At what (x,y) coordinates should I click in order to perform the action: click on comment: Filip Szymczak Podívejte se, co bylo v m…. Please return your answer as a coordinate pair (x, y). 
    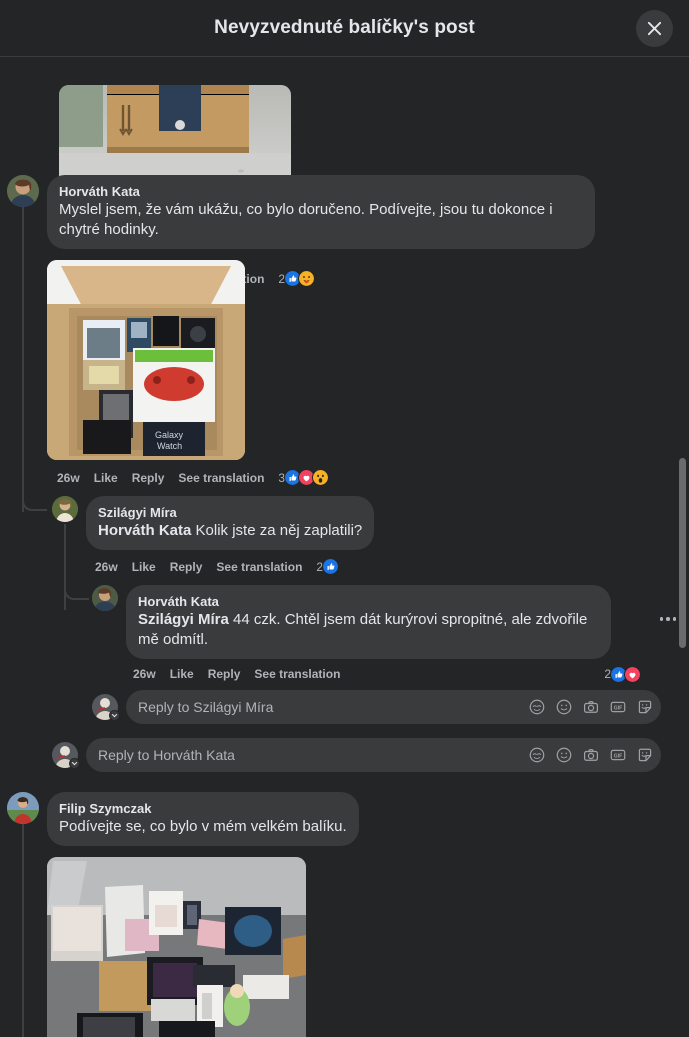
    Looking at the image, I should click on (344, 819).